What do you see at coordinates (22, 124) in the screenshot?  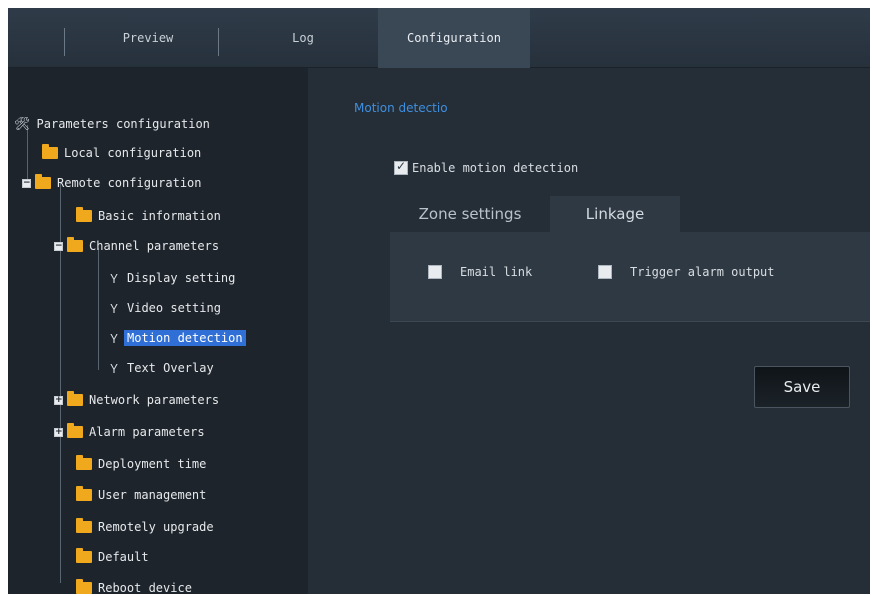 I see `wrench-icon: 🛠` at bounding box center [22, 124].